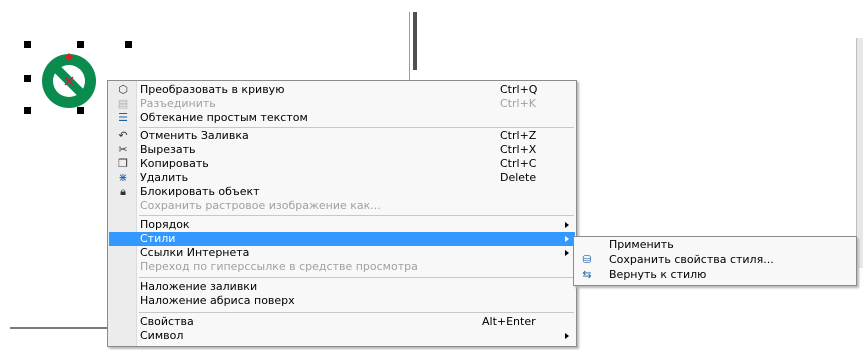  Describe the element at coordinates (415, 41) in the screenshot. I see `page-border-line-thick` at that location.